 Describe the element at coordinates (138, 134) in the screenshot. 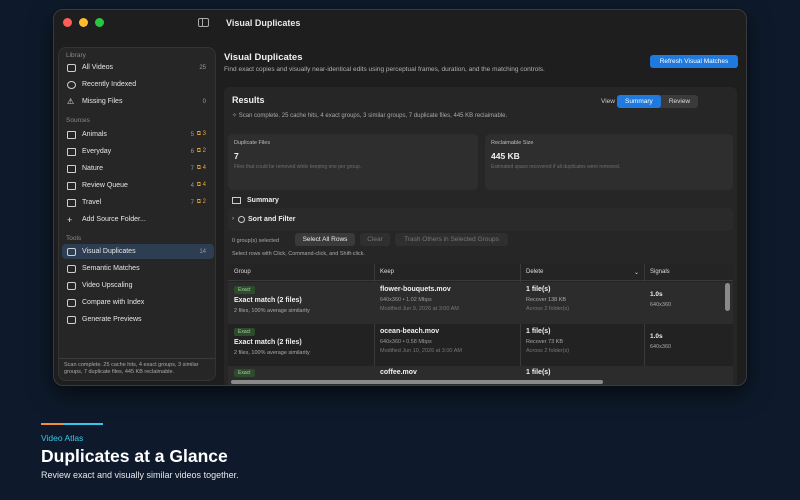

I see `sidebar-item-animals: Animals 5 ⧉ 3` at that location.